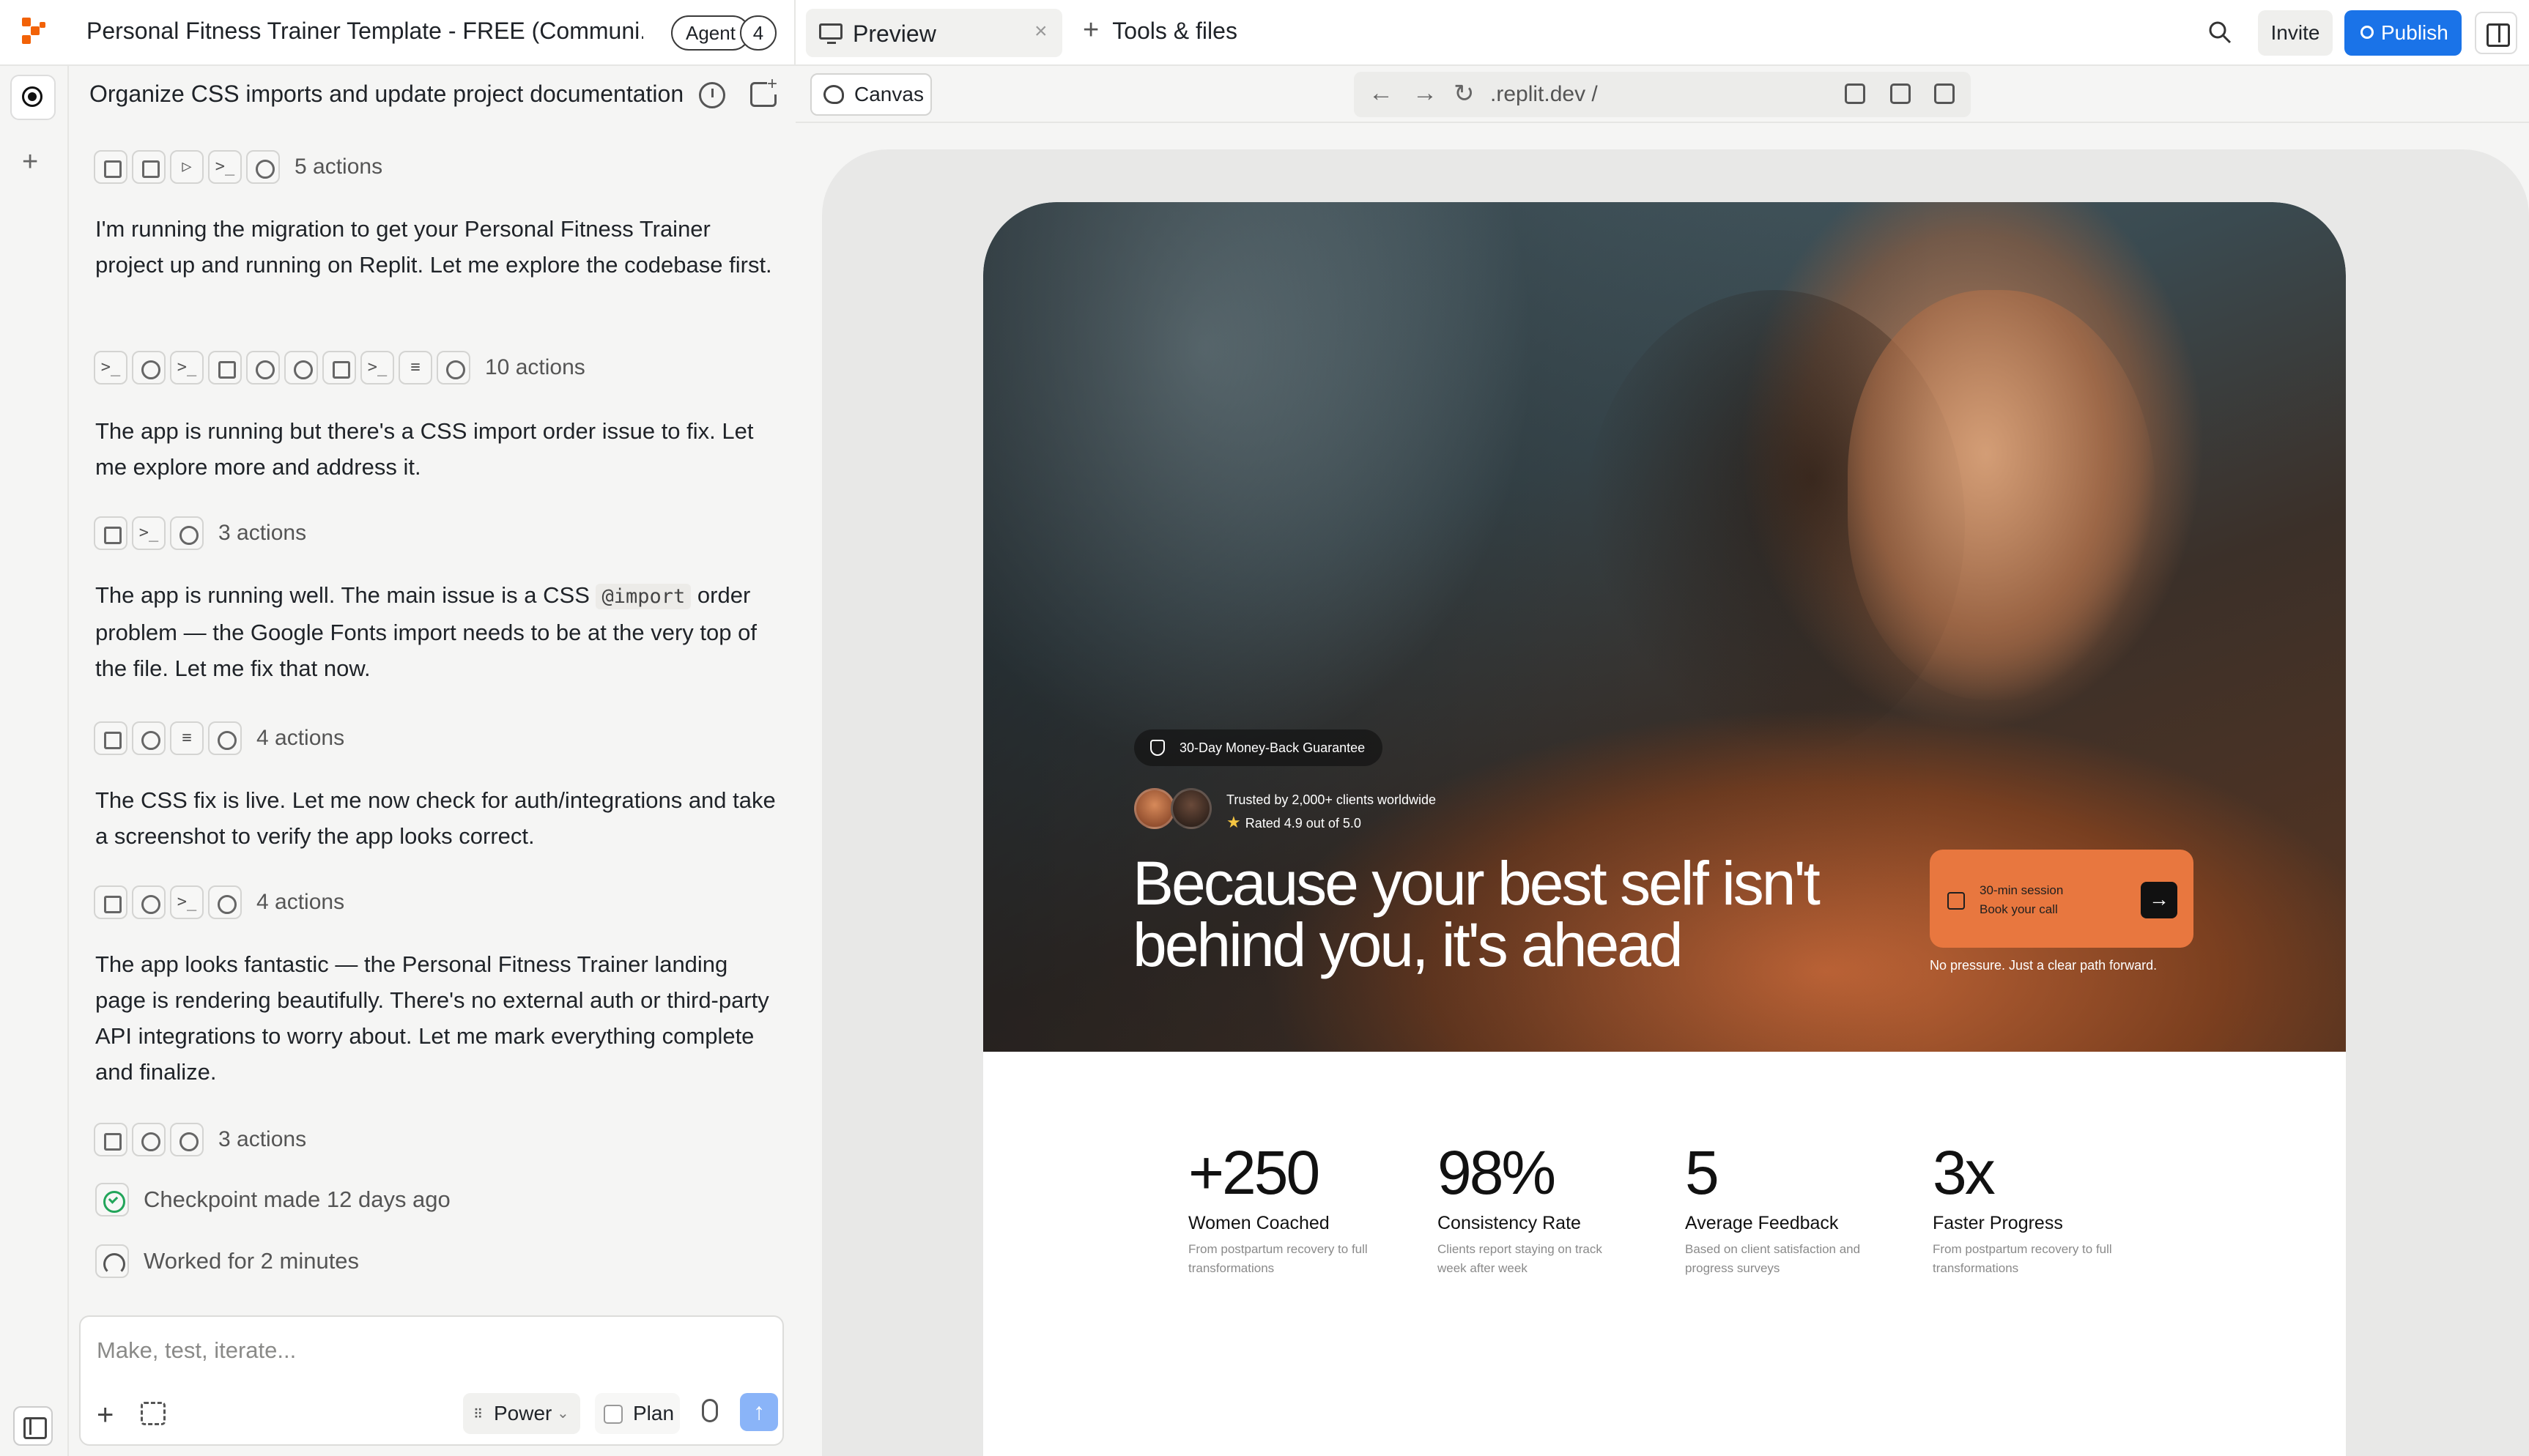 The width and height of the screenshot is (2529, 1456). Describe the element at coordinates (1273, 747) in the screenshot. I see `guarantee-text: 30-Day Money-Back Guarantee` at that location.